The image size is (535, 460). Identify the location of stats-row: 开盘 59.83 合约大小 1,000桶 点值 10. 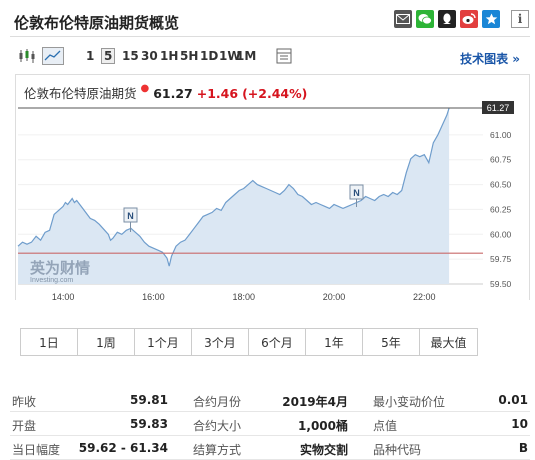
(270, 424).